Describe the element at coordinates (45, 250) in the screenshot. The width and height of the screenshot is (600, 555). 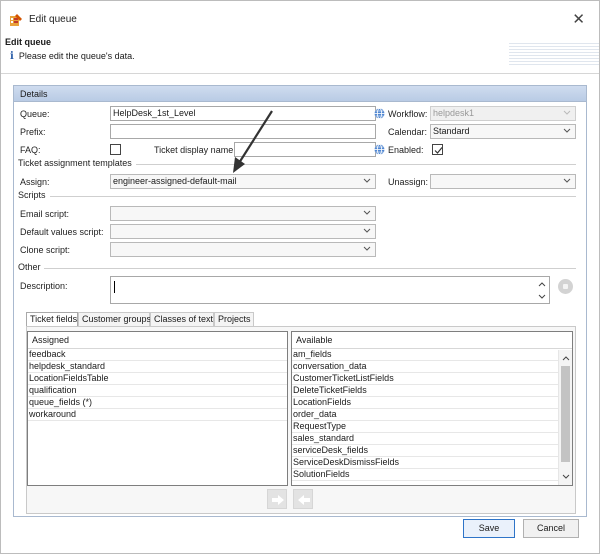
I see `clone-script-label: Clone script:` at that location.